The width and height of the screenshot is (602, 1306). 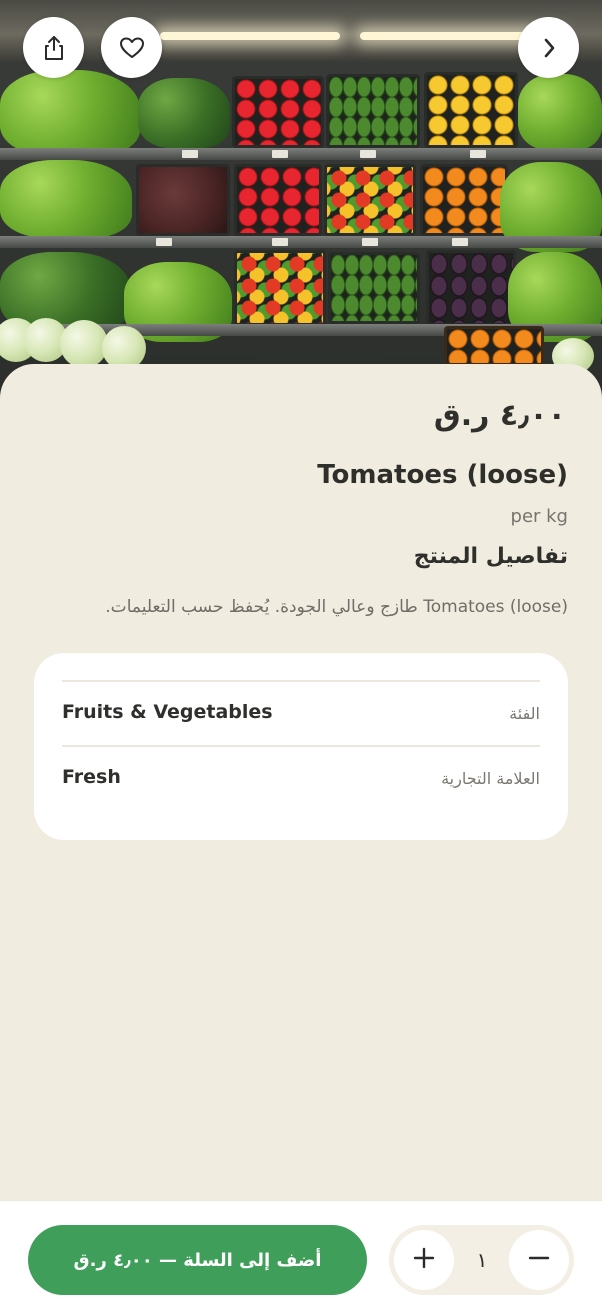 I want to click on add-to-cart-label: أضف إلى السلة — ٤٫٠٠ ر.ق, so click(x=197, y=1260).